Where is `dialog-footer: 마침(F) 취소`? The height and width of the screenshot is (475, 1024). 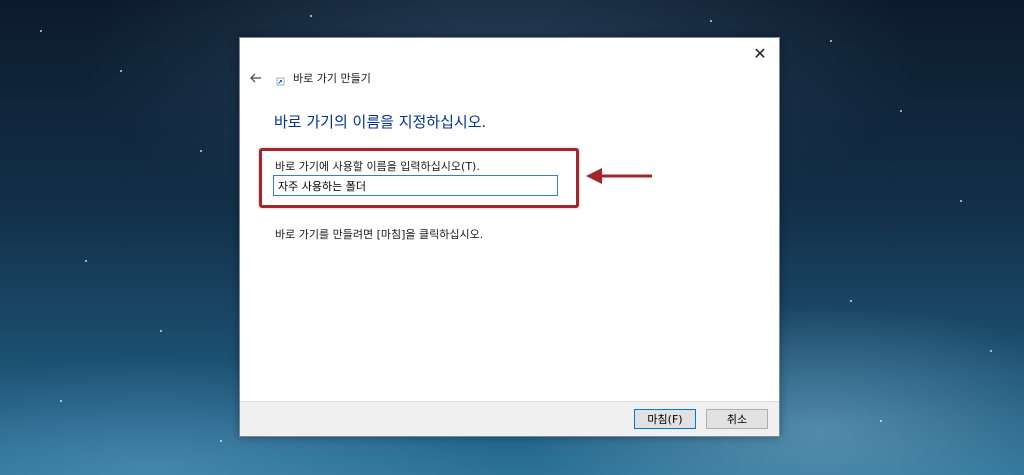
dialog-footer: 마침(F) 취소 is located at coordinates (509, 418).